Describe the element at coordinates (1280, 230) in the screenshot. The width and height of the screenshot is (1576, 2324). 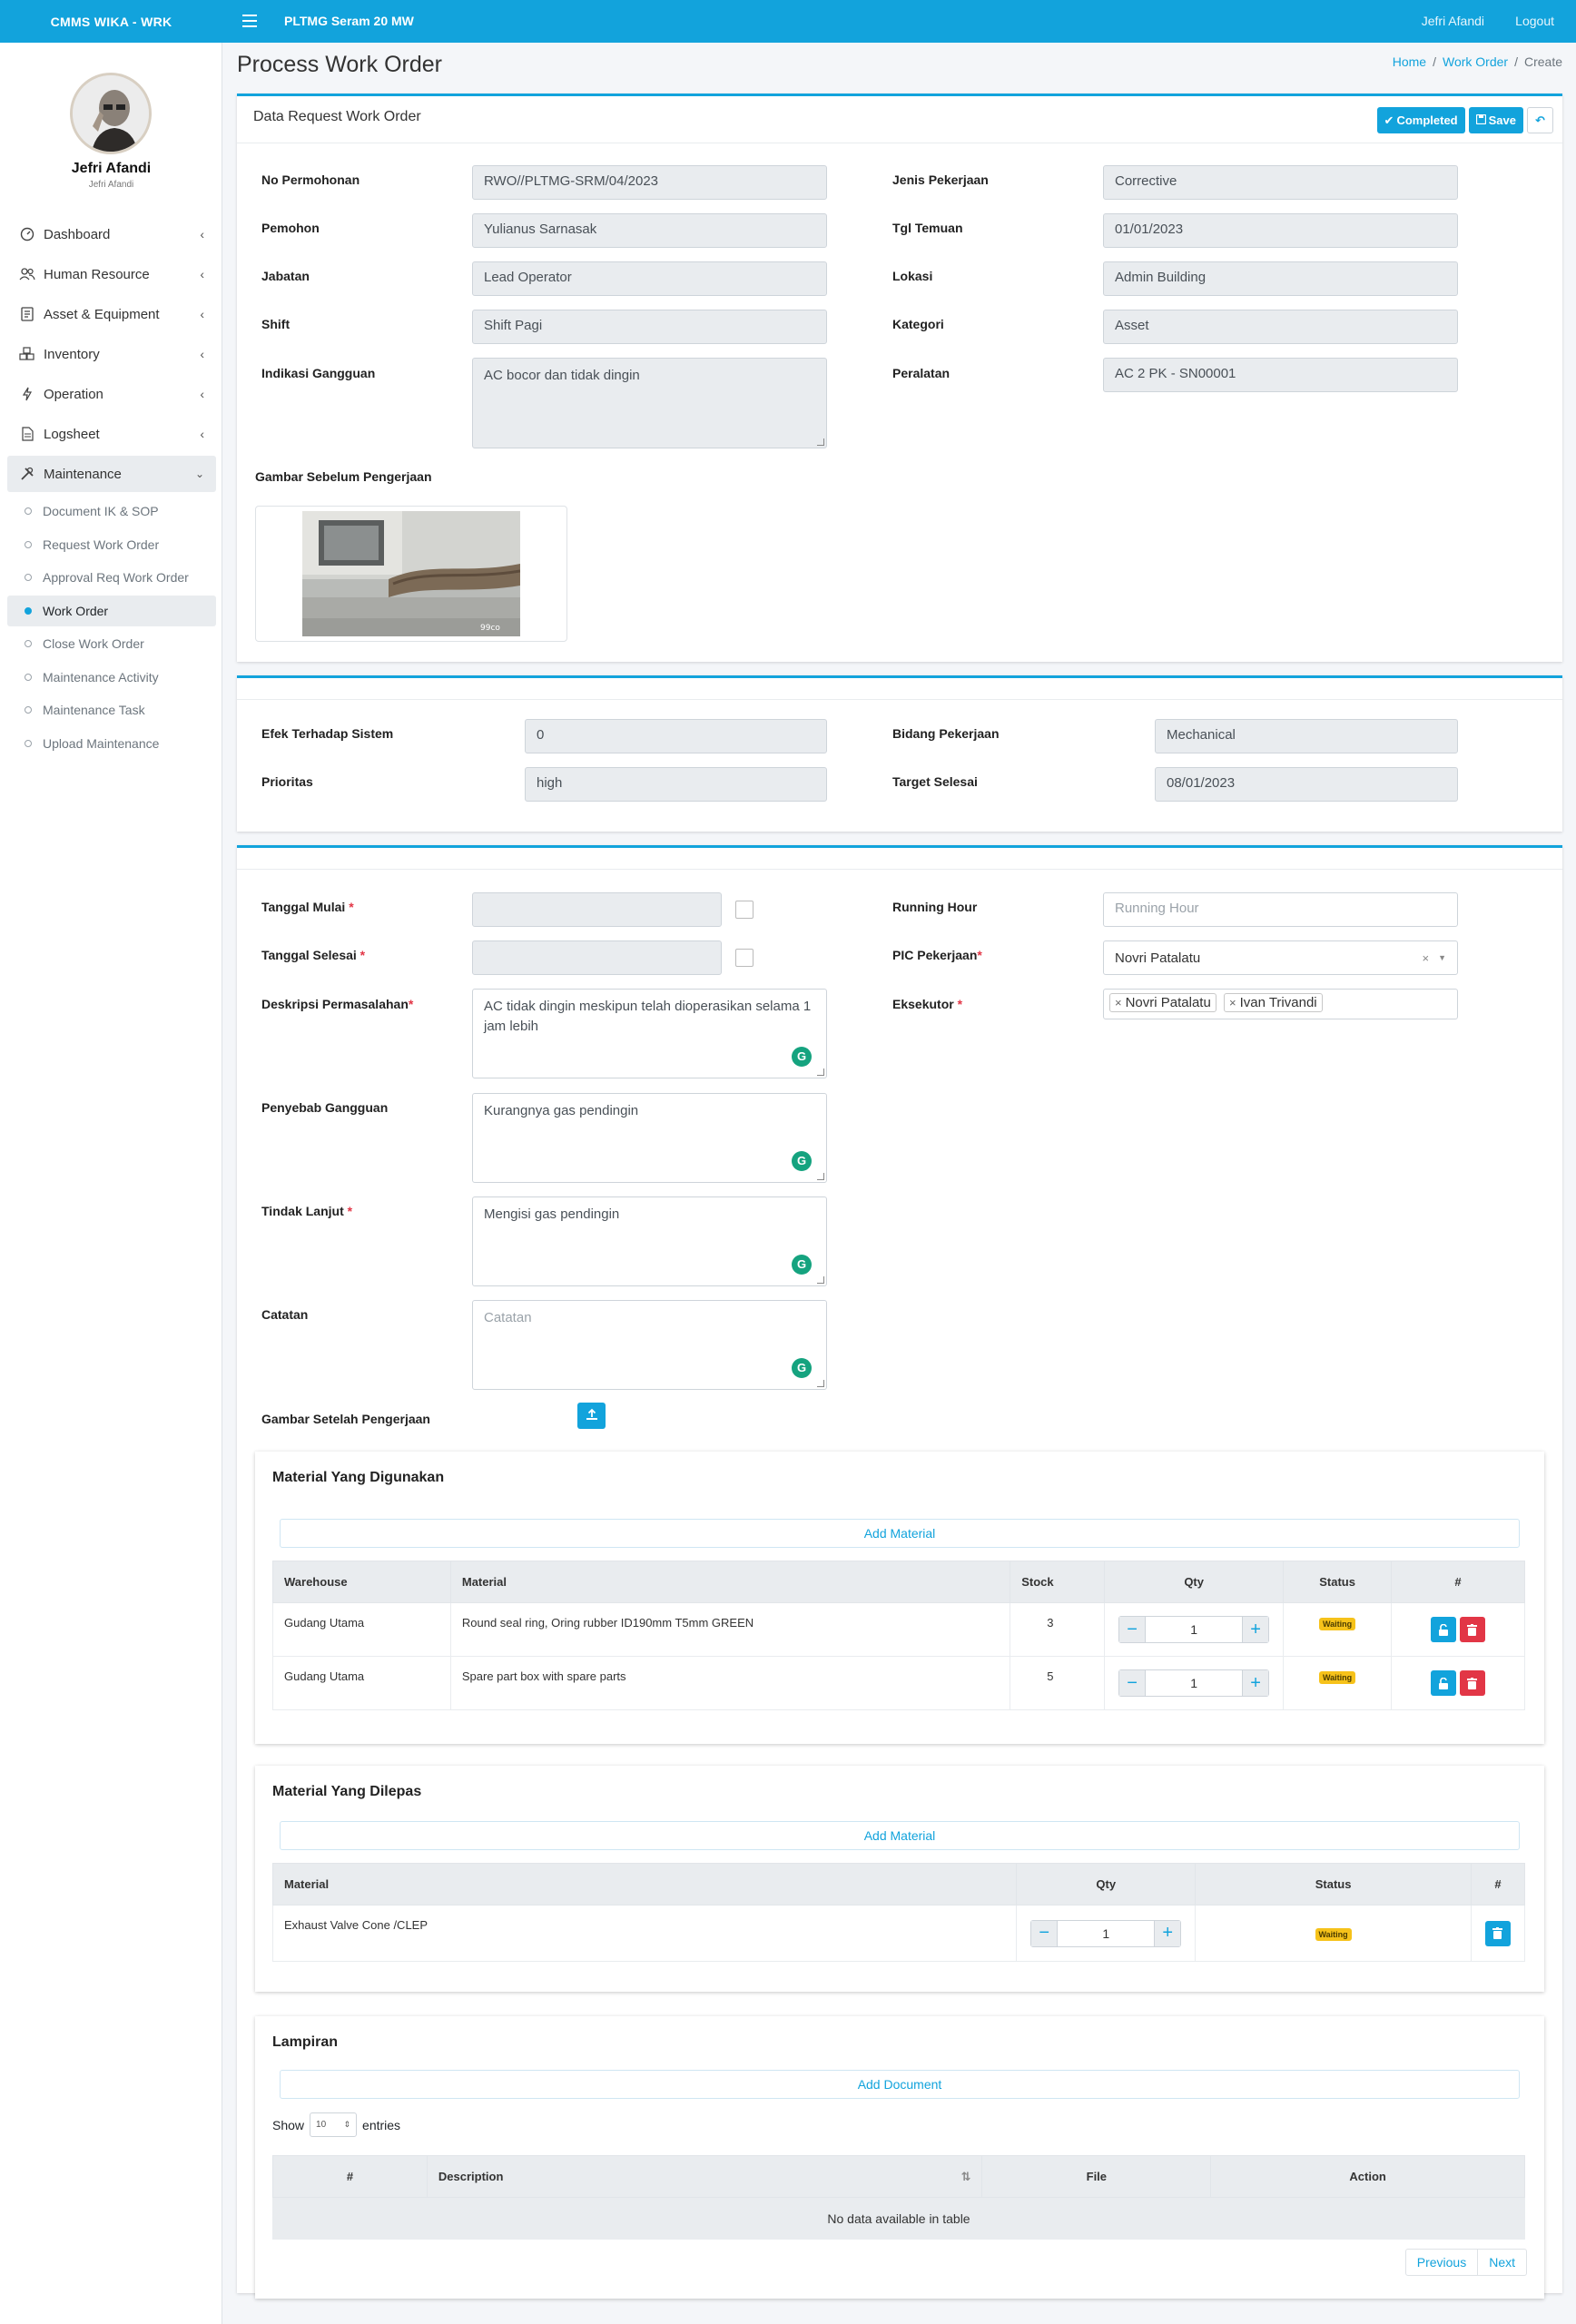
I see `tgl-temuan-field: 01/01/2023` at that location.